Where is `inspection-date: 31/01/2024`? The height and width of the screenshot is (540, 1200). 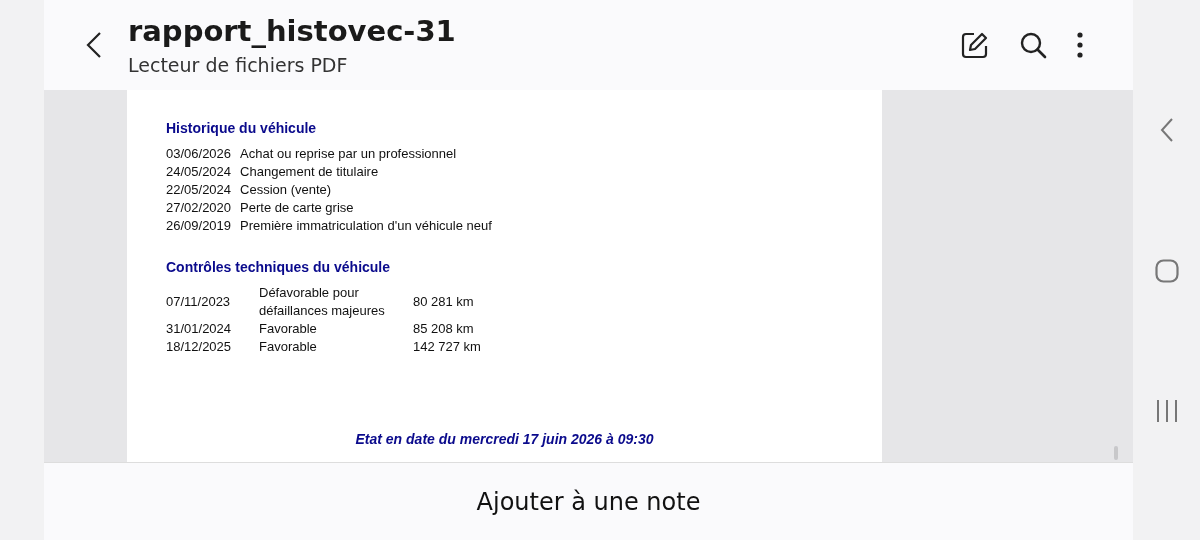
inspection-date: 31/01/2024 is located at coordinates (199, 329).